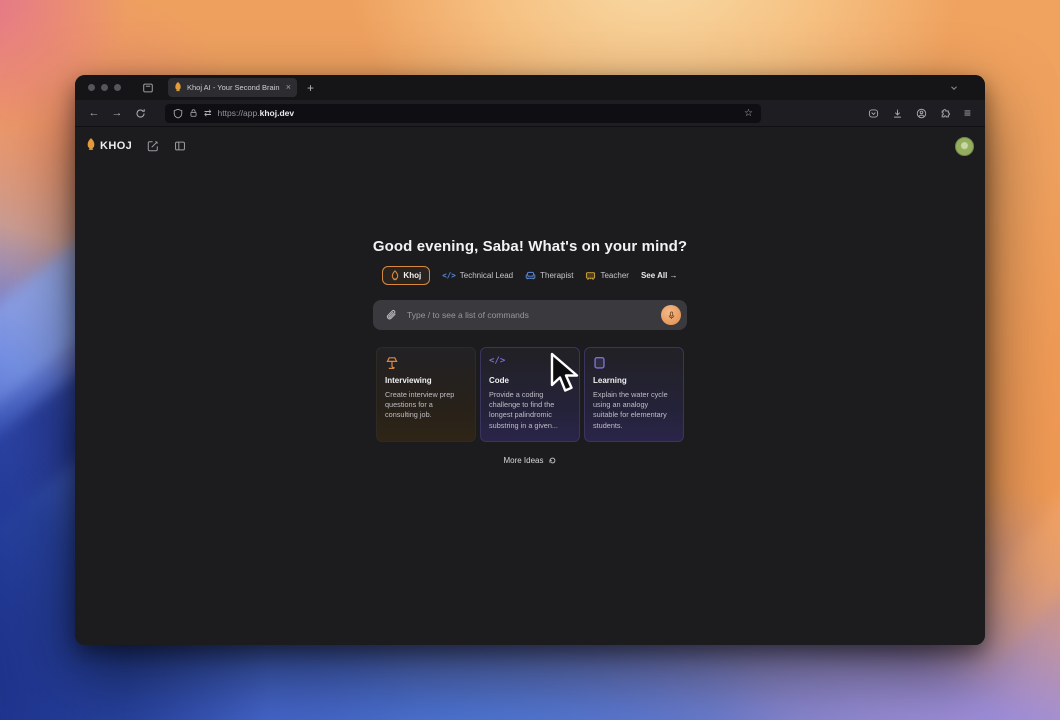 This screenshot has height=720, width=1060. I want to click on chat-input-bar, so click(530, 315).